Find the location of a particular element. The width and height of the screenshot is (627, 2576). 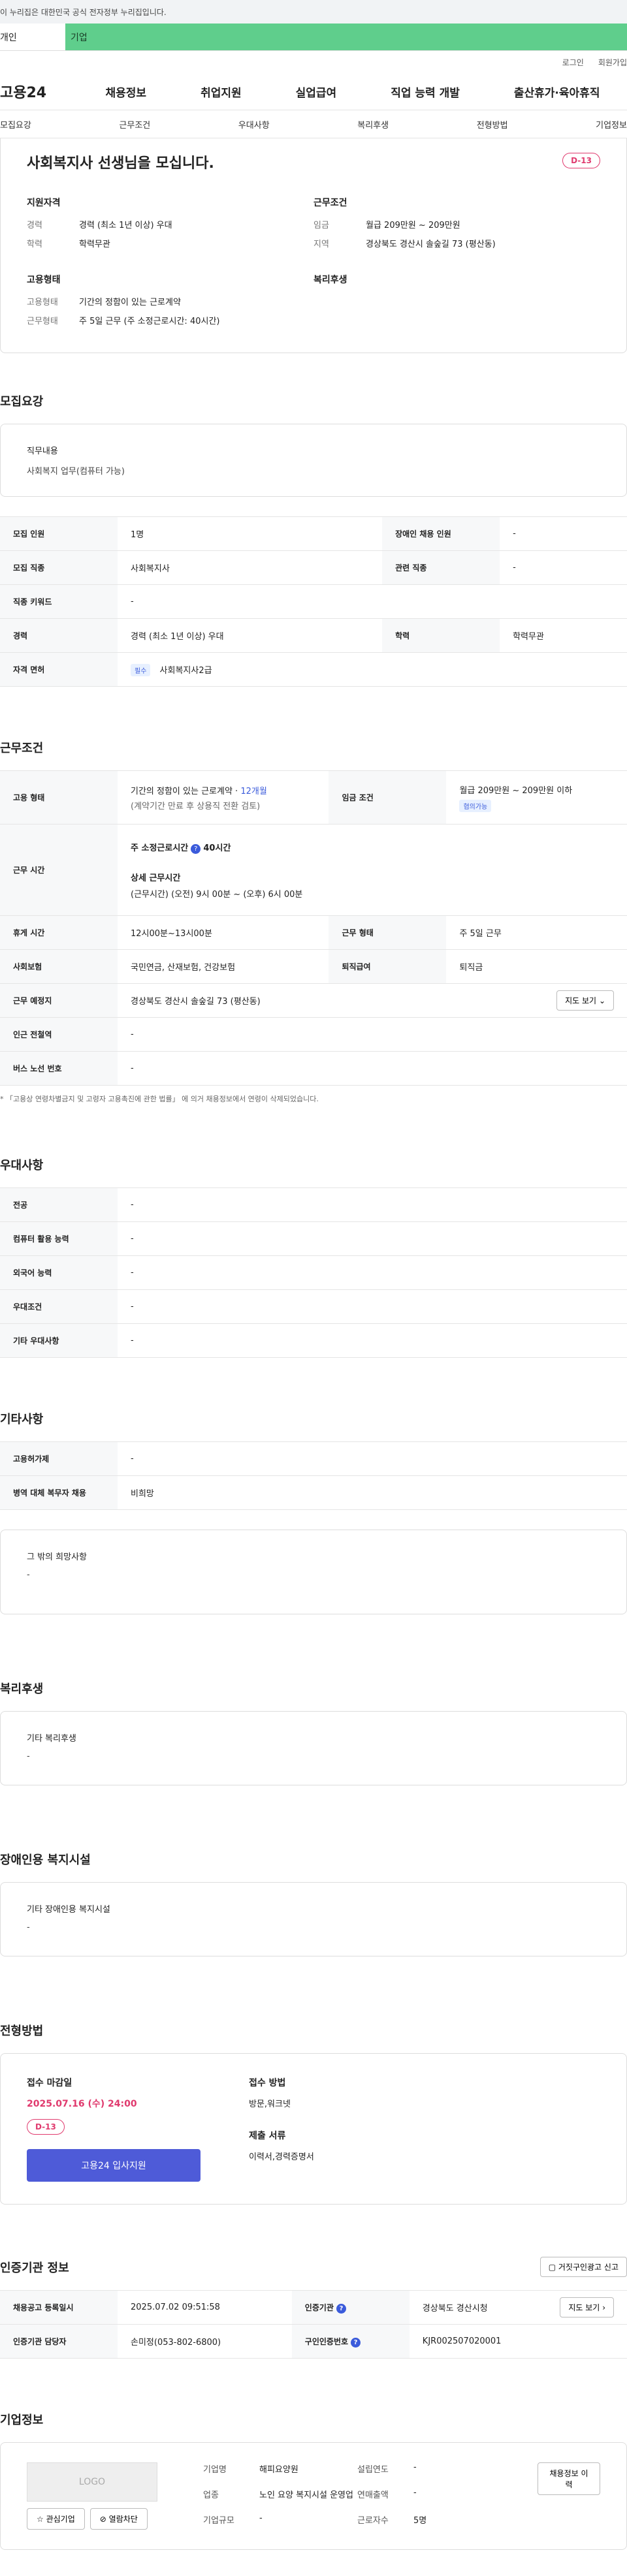

place-cell: 경상북도 경산시 솔숲길 73 (평산동) 지도 보기 ⌄ is located at coordinates (372, 1000).